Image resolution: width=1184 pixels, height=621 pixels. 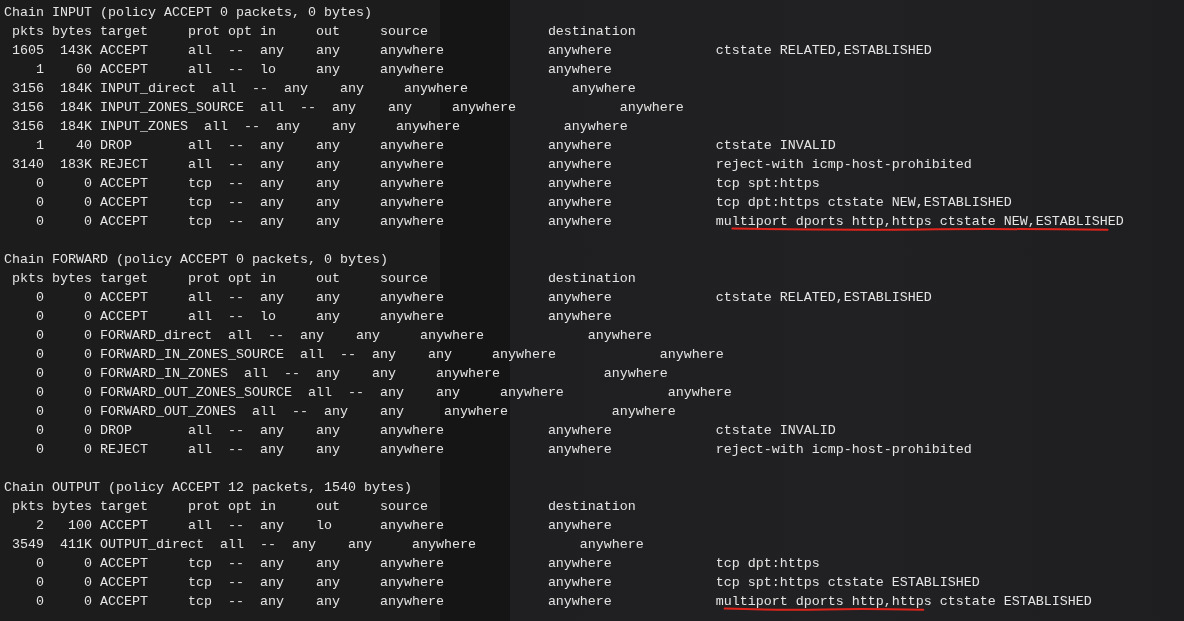 I want to click on match-text: tcp dpt:https, so click(x=767, y=564).